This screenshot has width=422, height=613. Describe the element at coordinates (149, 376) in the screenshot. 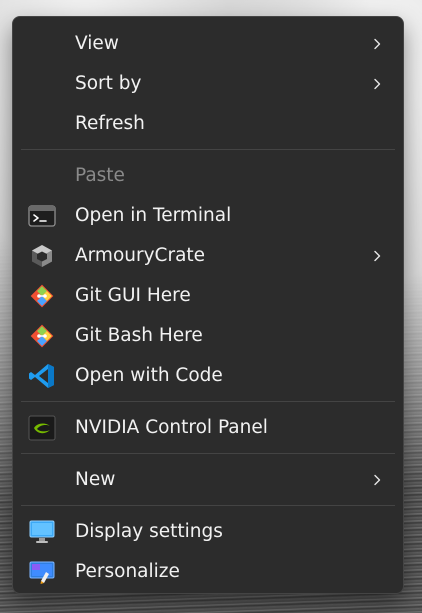

I see `menu-item-open-with-code-label: Open with Code` at that location.